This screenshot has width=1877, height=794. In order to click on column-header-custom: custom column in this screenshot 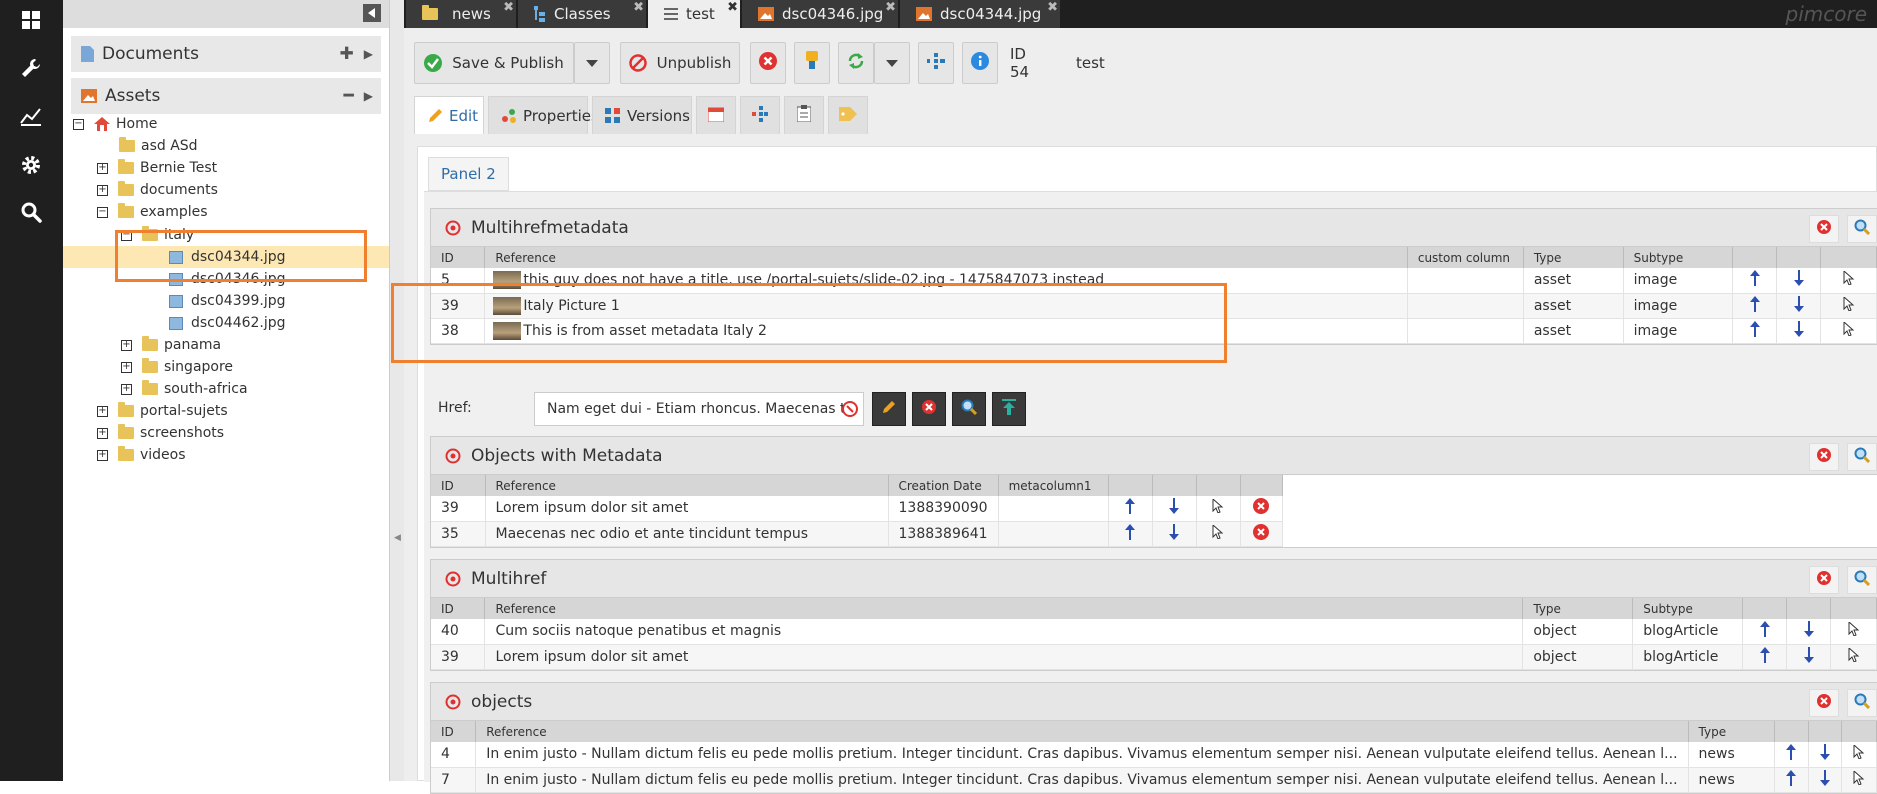, I will do `click(1465, 257)`.